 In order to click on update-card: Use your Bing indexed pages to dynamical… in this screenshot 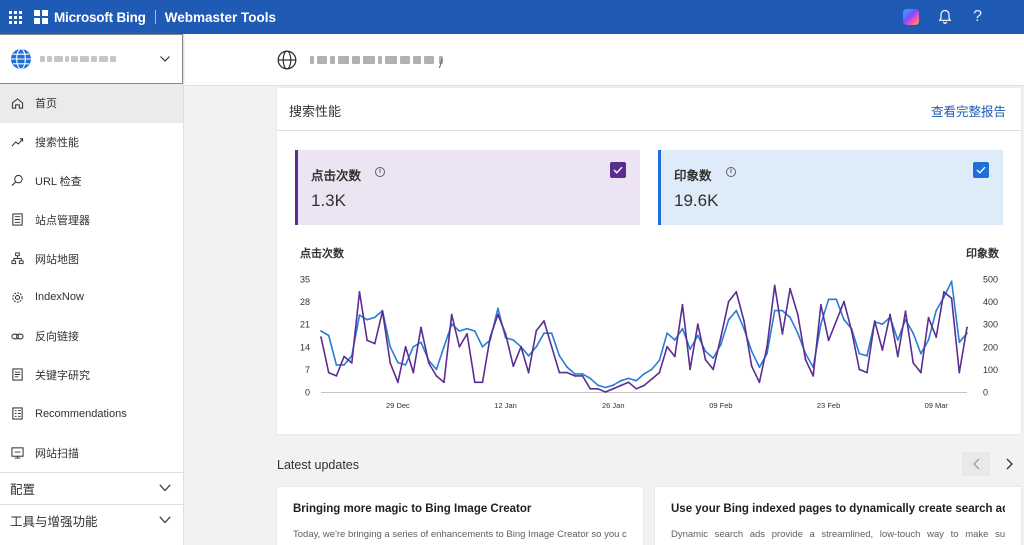, I will do `click(838, 516)`.